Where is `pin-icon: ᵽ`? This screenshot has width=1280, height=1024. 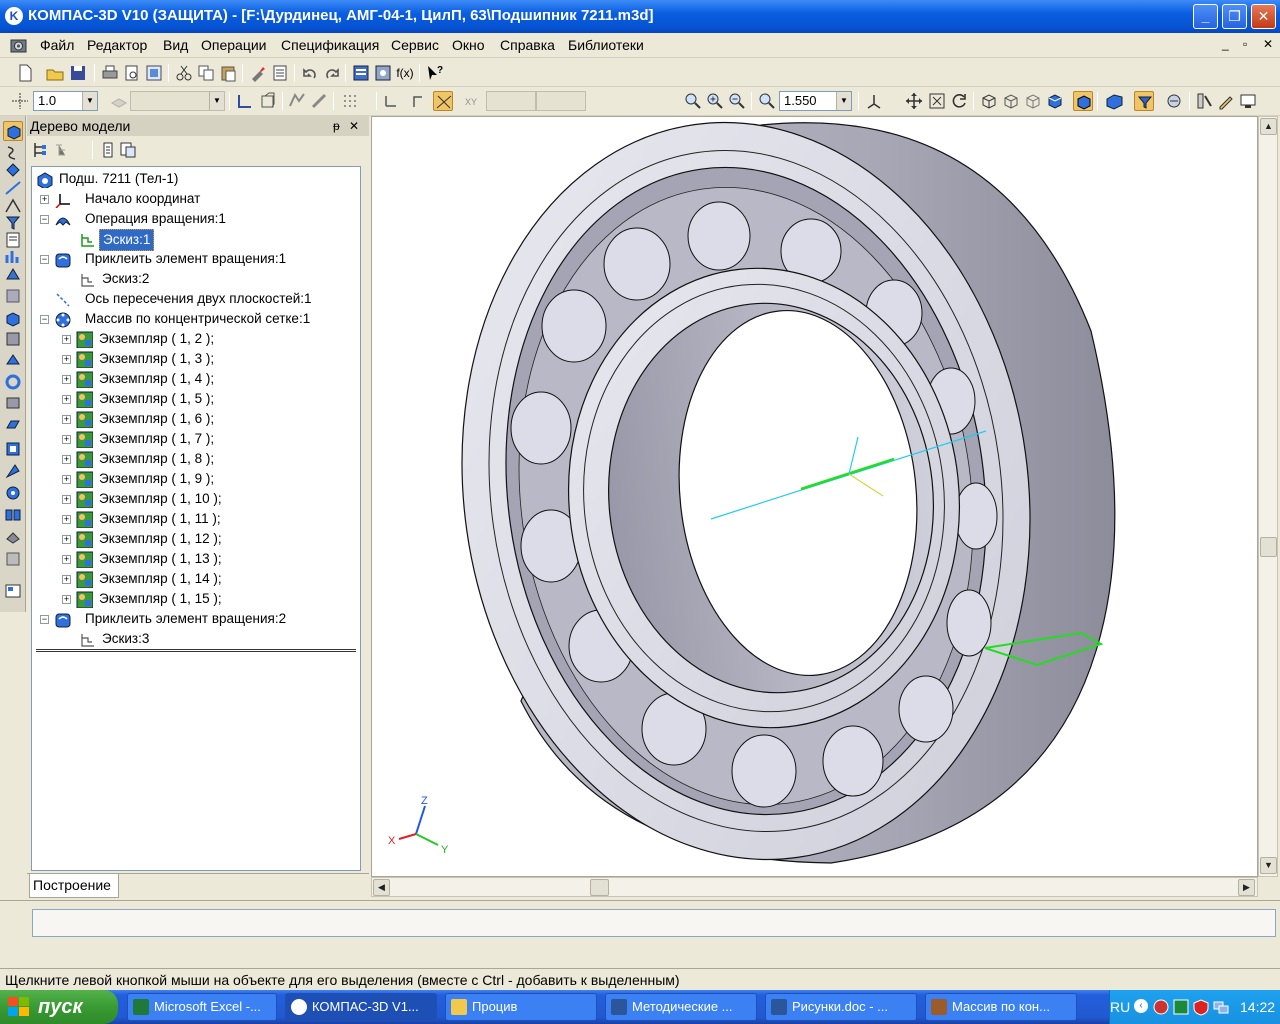
pin-icon: ᵽ is located at coordinates (336, 126).